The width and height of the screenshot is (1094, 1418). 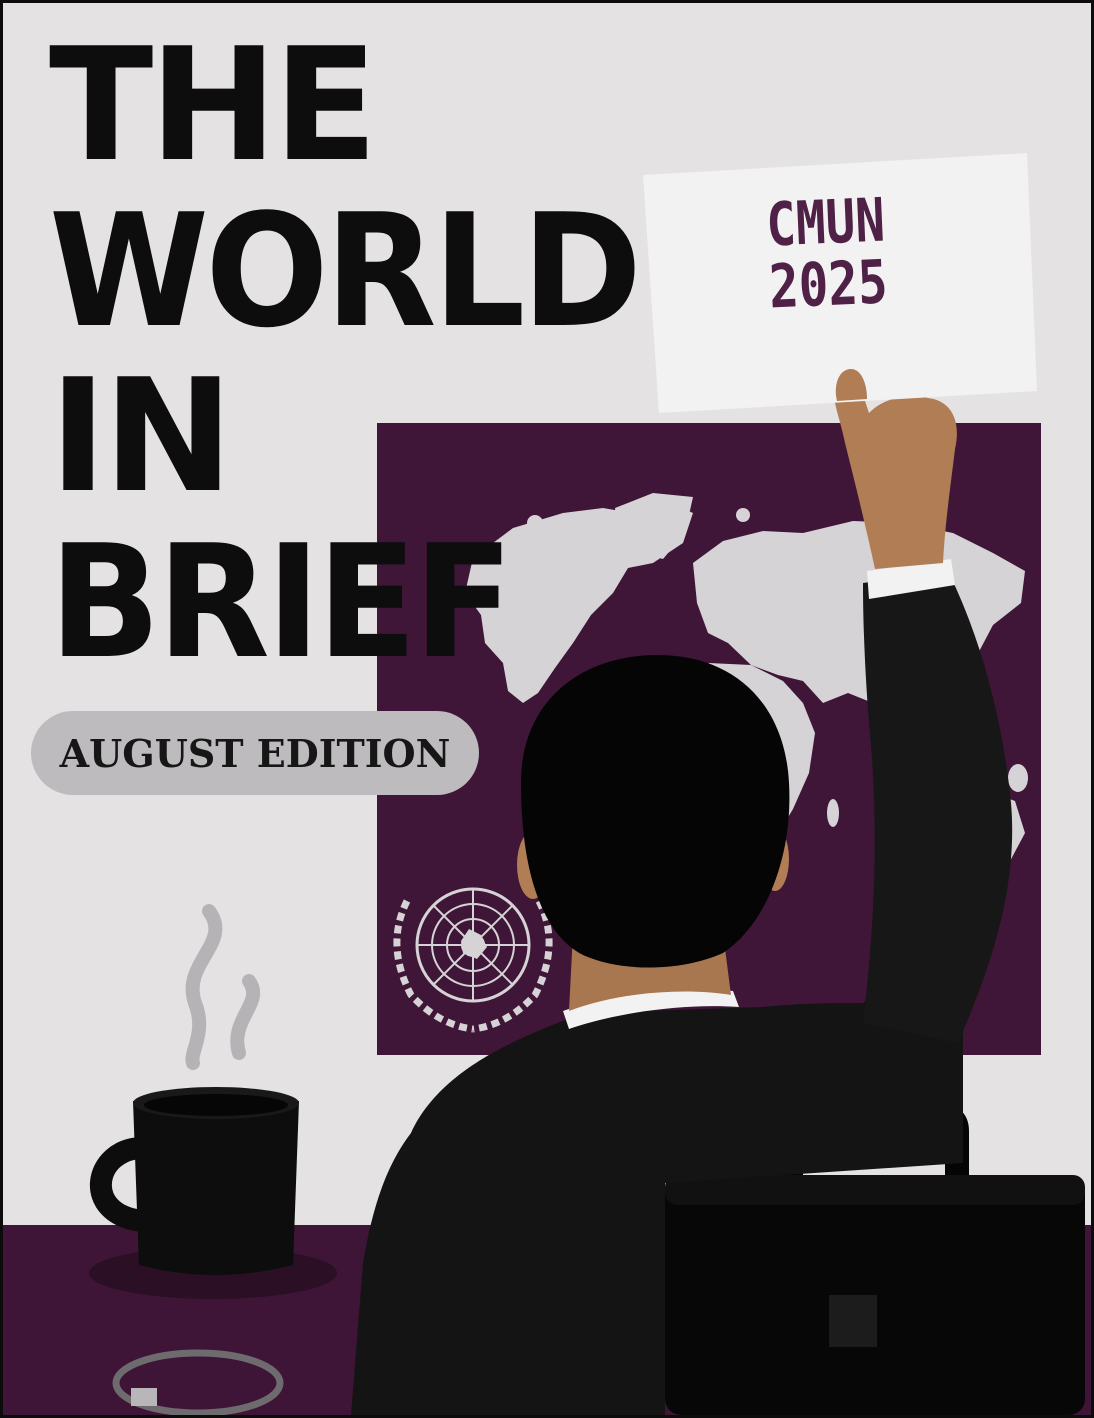 I want to click on placard-line-2: 2025, so click(x=828, y=285).